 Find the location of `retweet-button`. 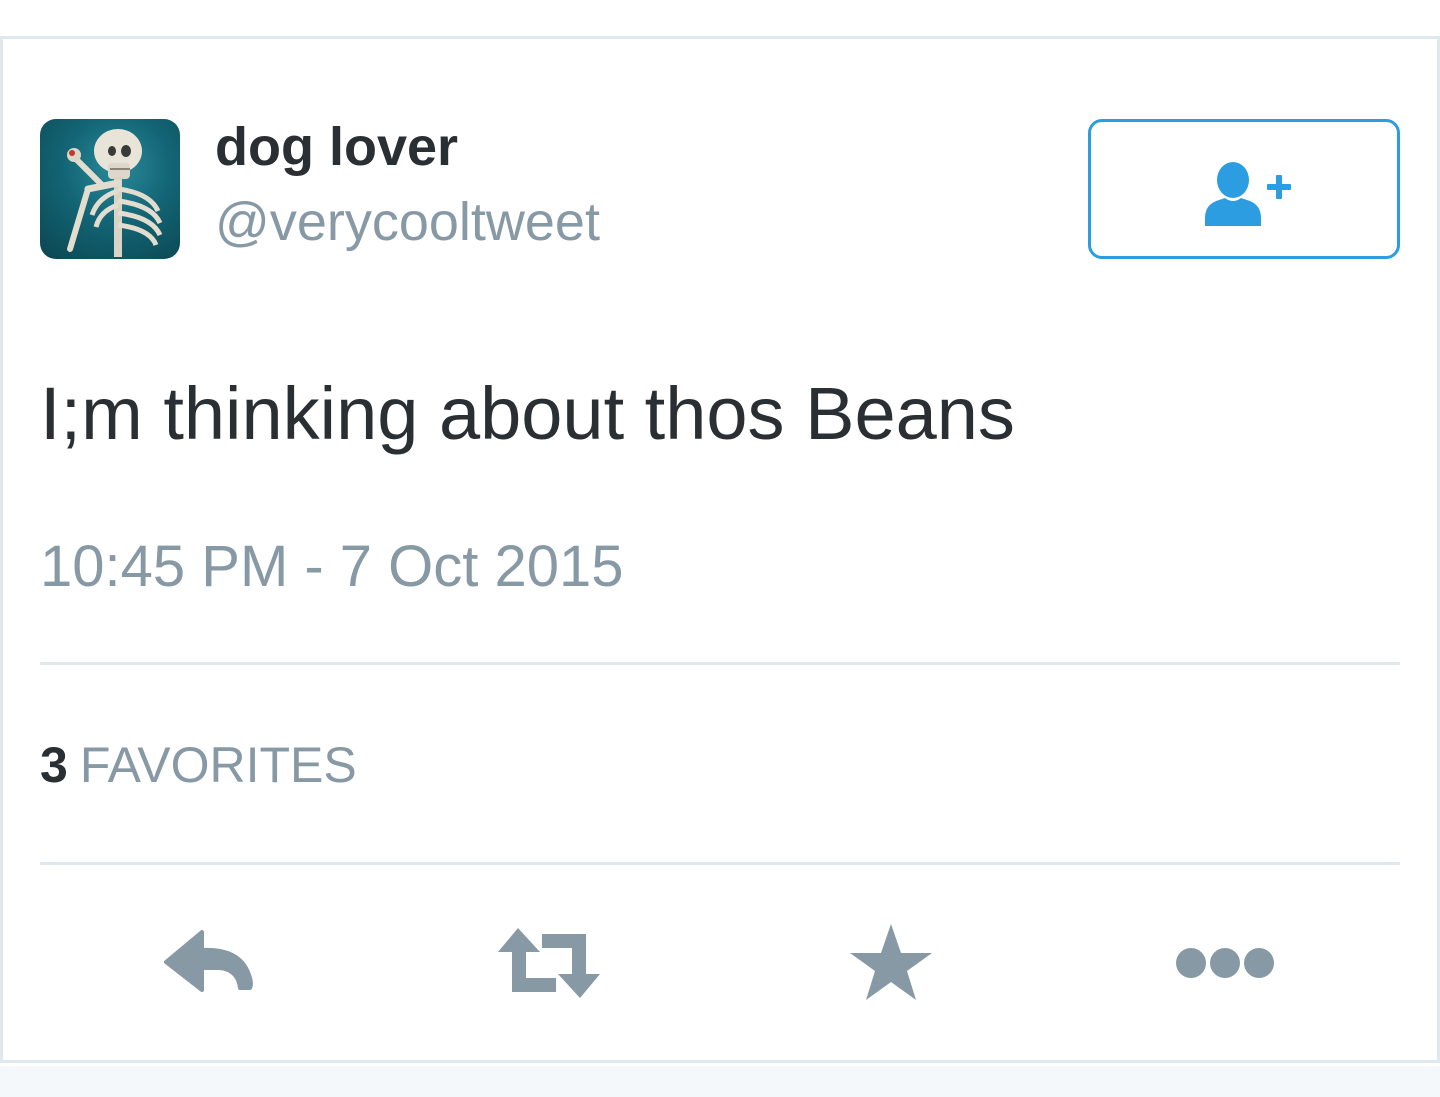

retweet-button is located at coordinates (549, 963).